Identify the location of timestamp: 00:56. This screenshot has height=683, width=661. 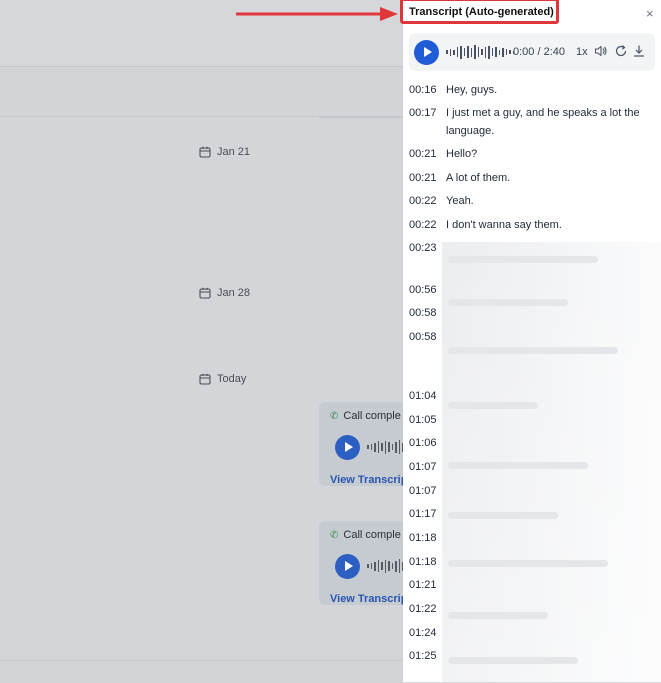
(423, 290).